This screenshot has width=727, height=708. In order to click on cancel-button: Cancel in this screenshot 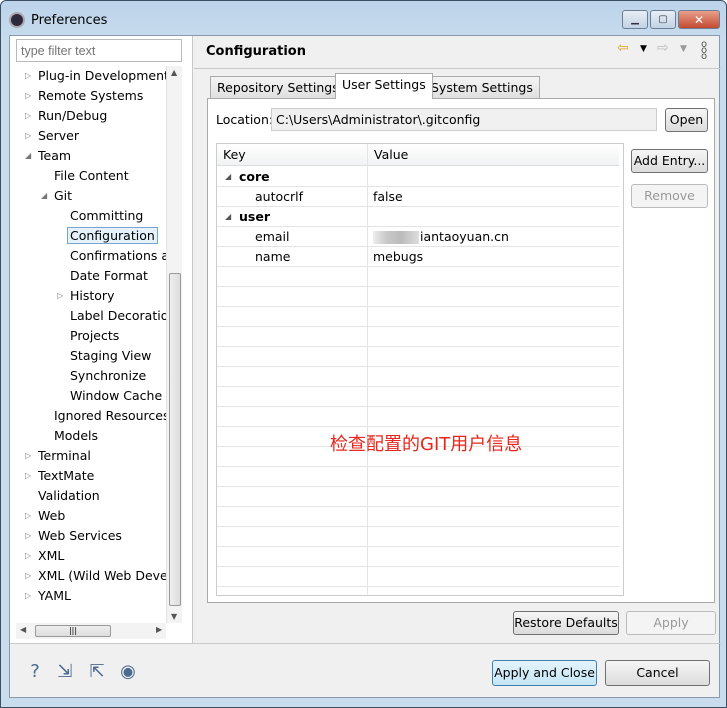, I will do `click(657, 673)`.